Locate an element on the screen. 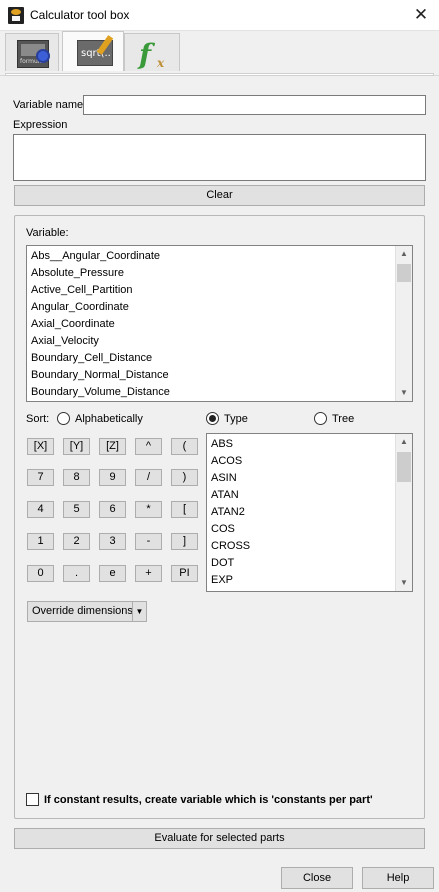  formula-calculator-icon: formula is located at coordinates (33, 54).